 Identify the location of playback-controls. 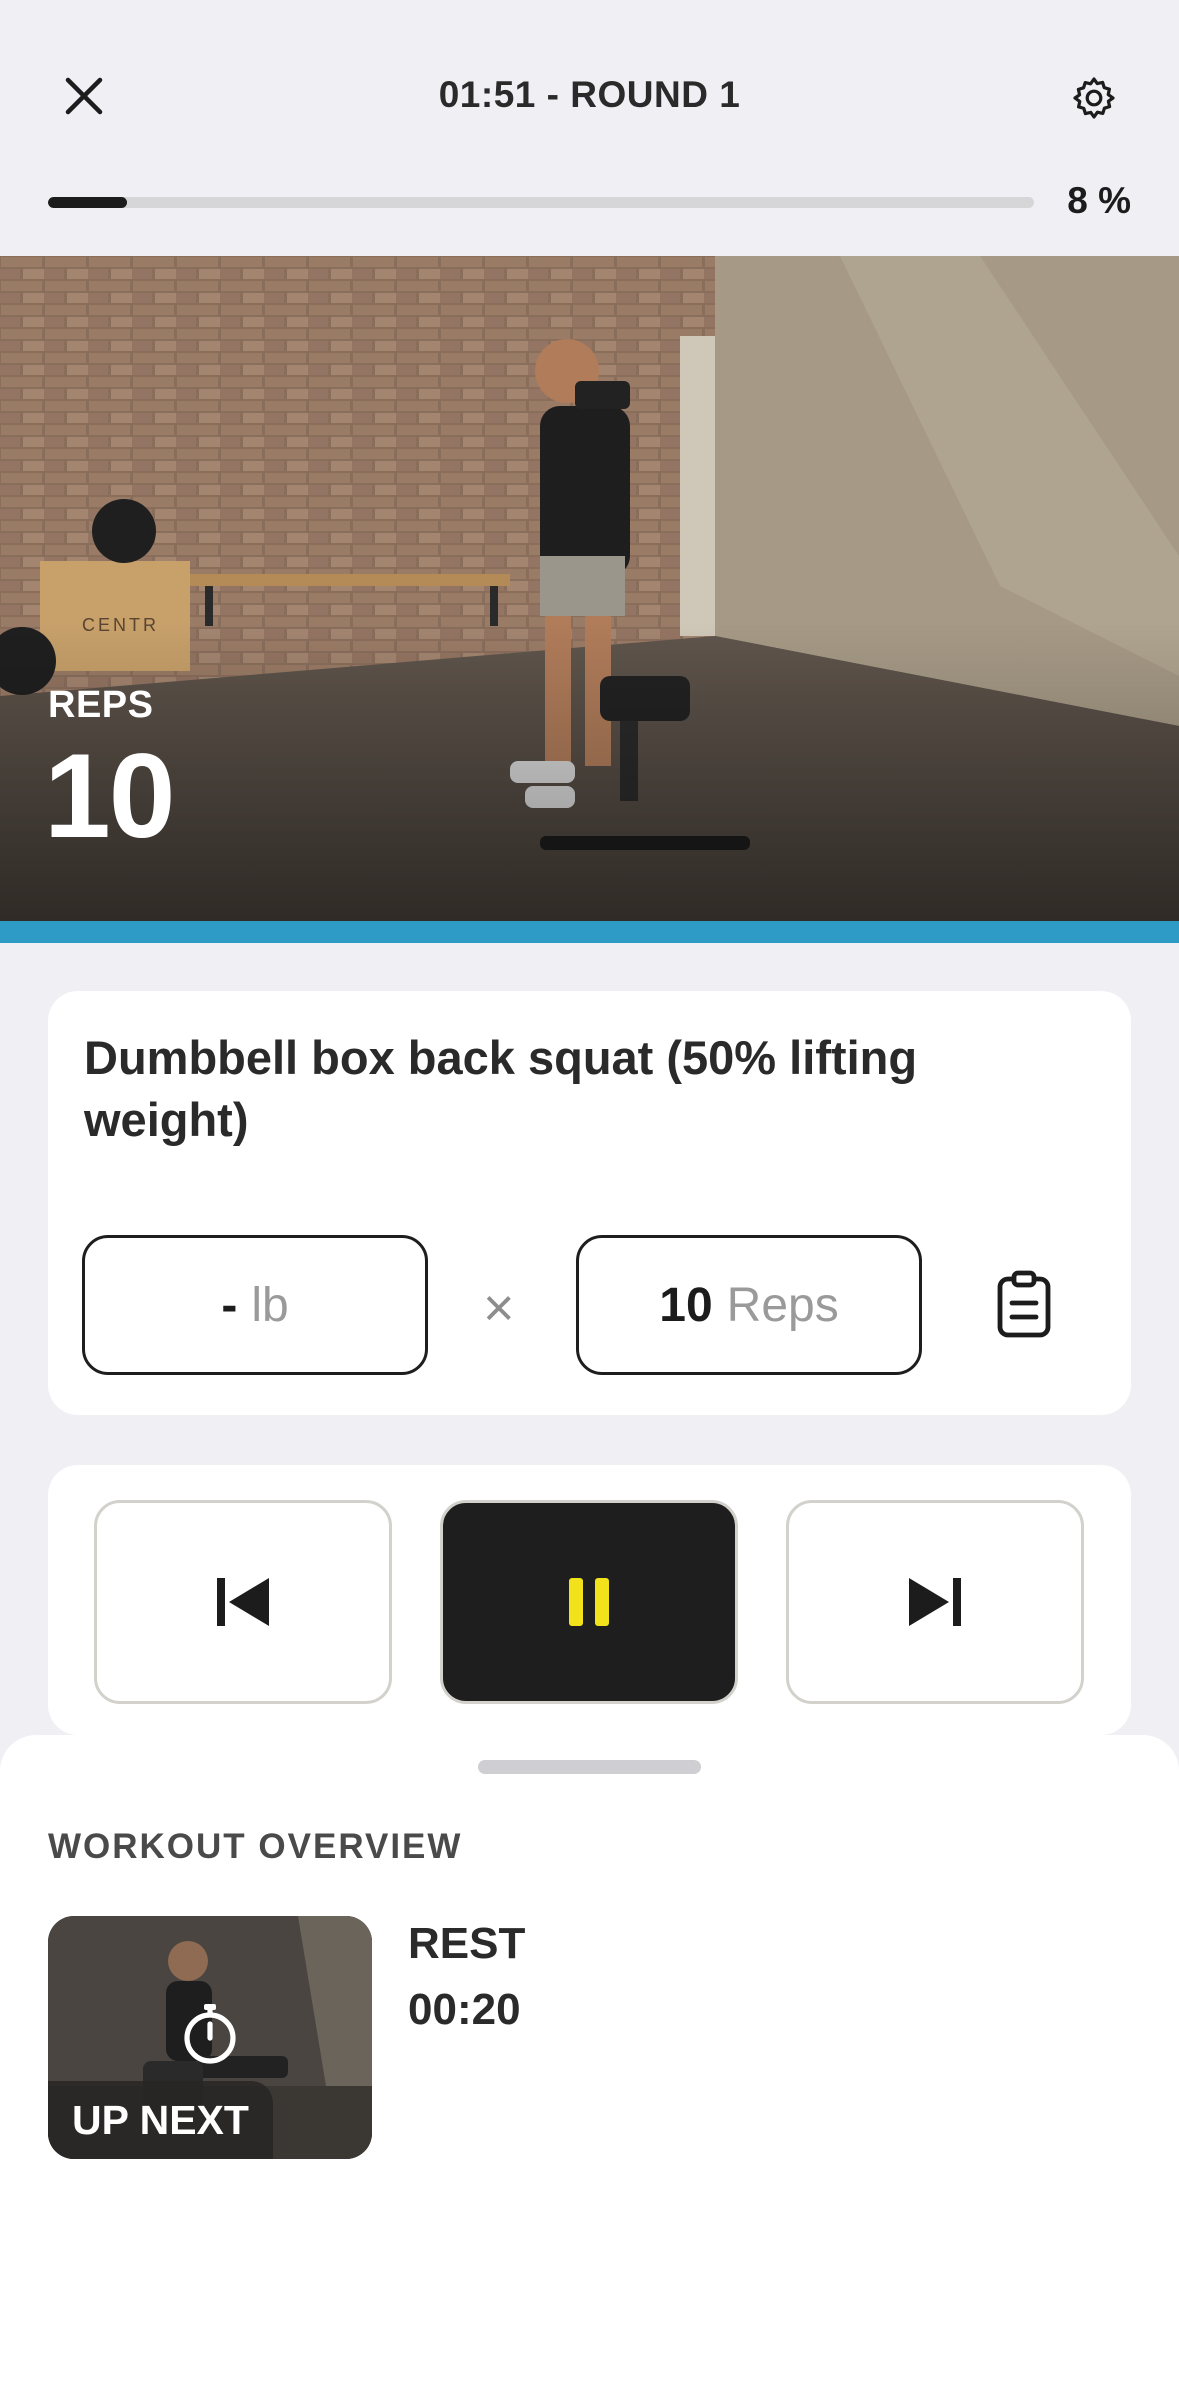
(589, 1600).